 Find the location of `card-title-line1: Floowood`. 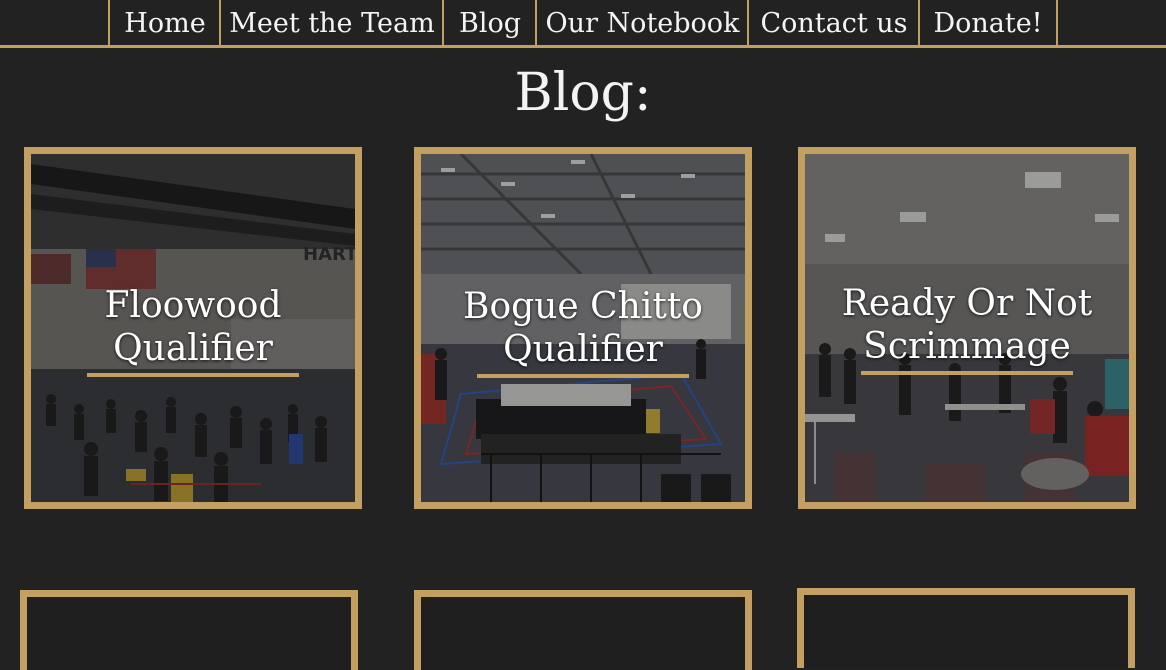

card-title-line1: Floowood is located at coordinates (193, 305).